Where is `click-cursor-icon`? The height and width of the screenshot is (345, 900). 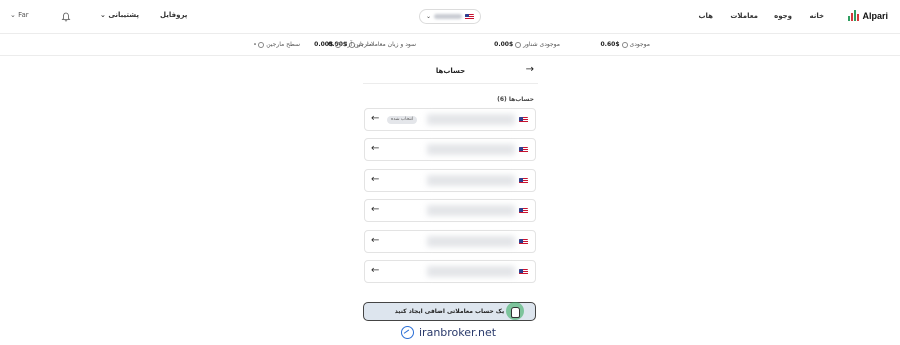
click-cursor-icon is located at coordinates (515, 311).